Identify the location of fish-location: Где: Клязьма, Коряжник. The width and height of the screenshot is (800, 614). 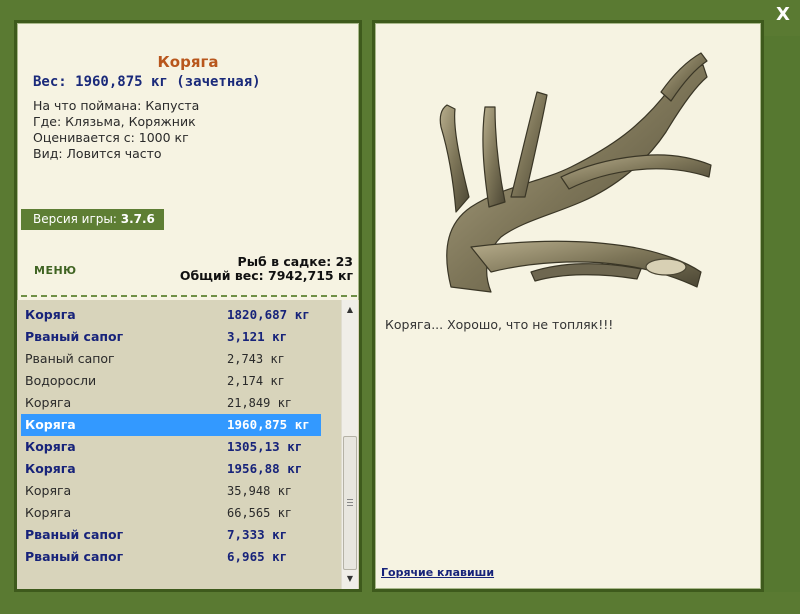
(114, 121).